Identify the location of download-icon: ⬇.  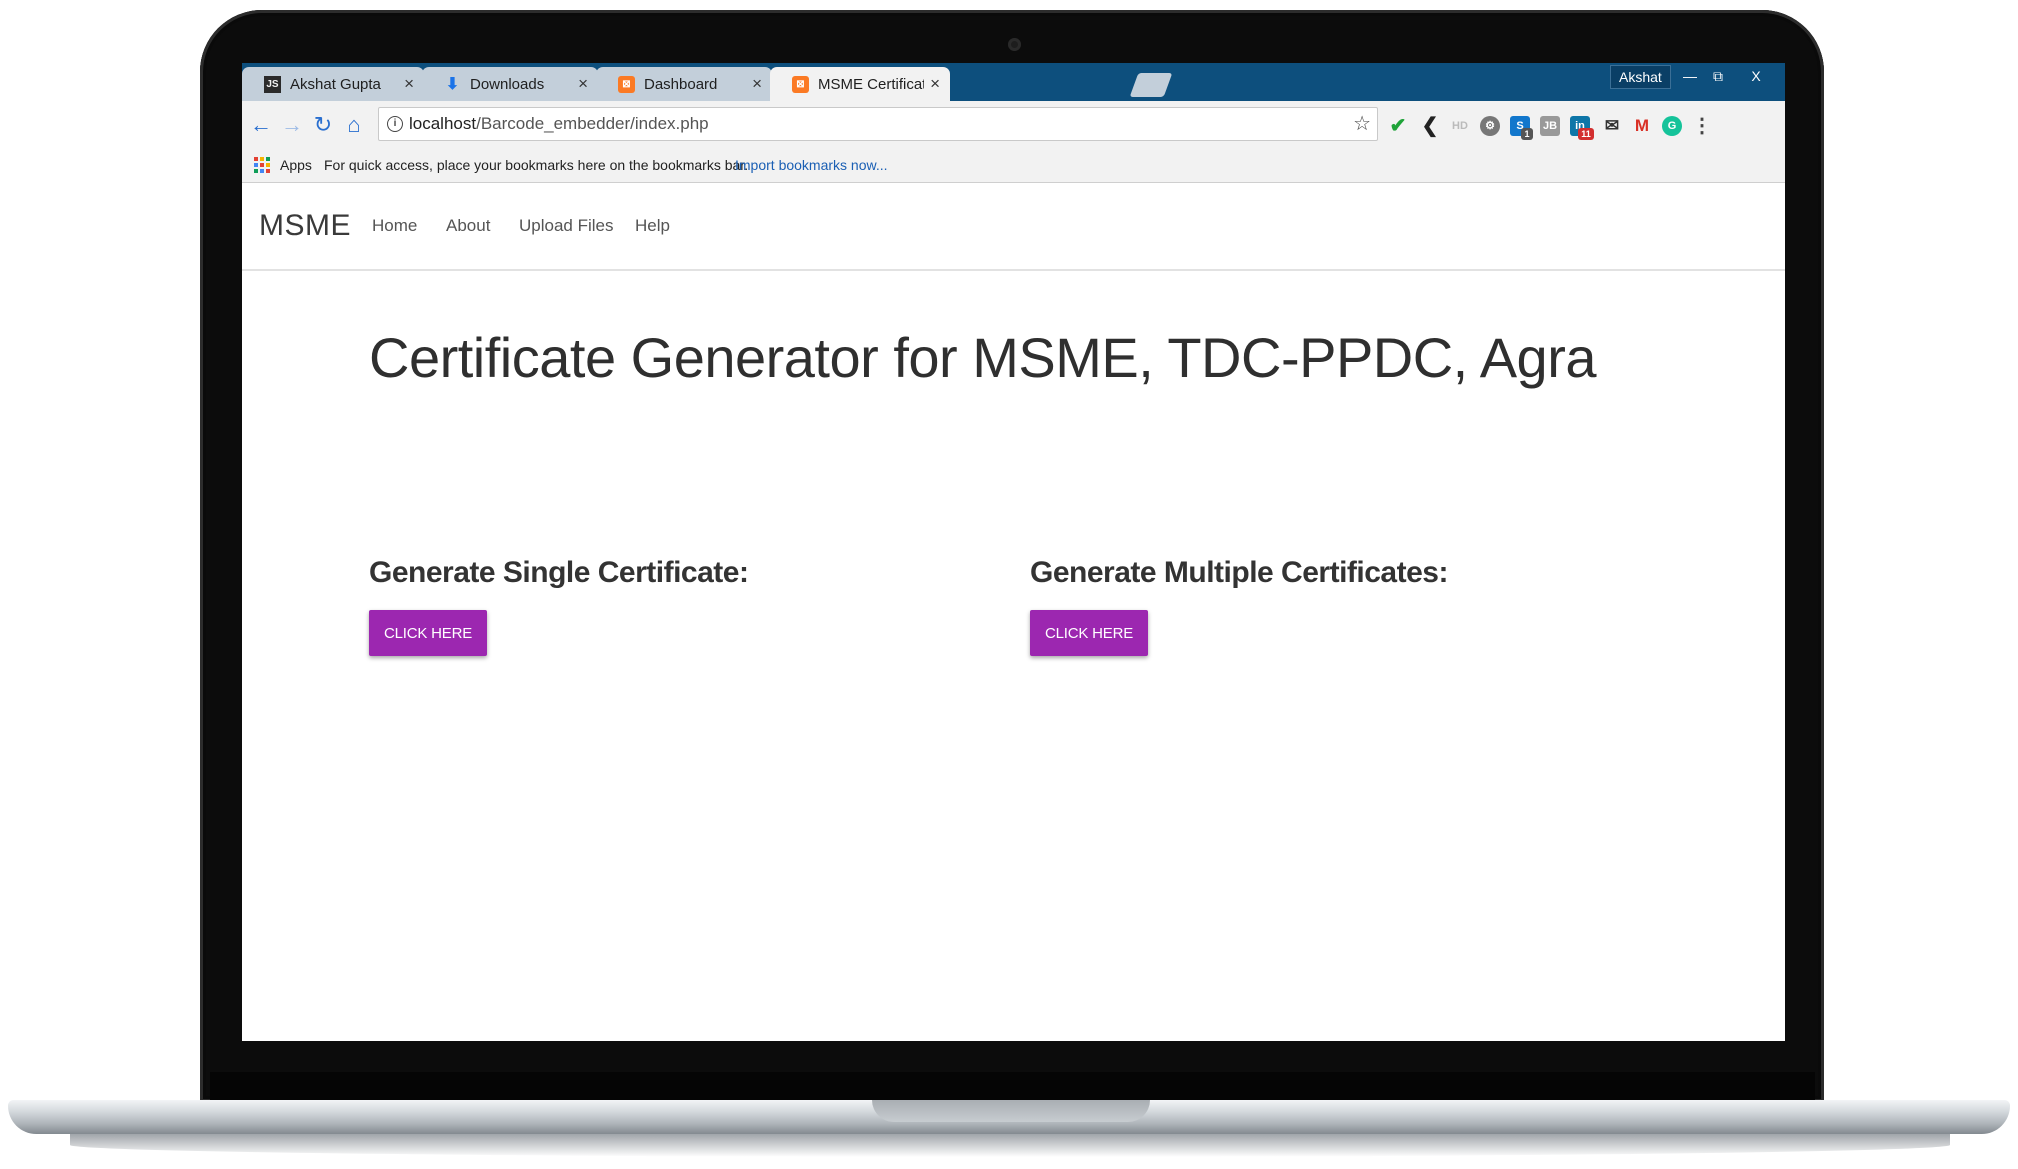
(452, 84).